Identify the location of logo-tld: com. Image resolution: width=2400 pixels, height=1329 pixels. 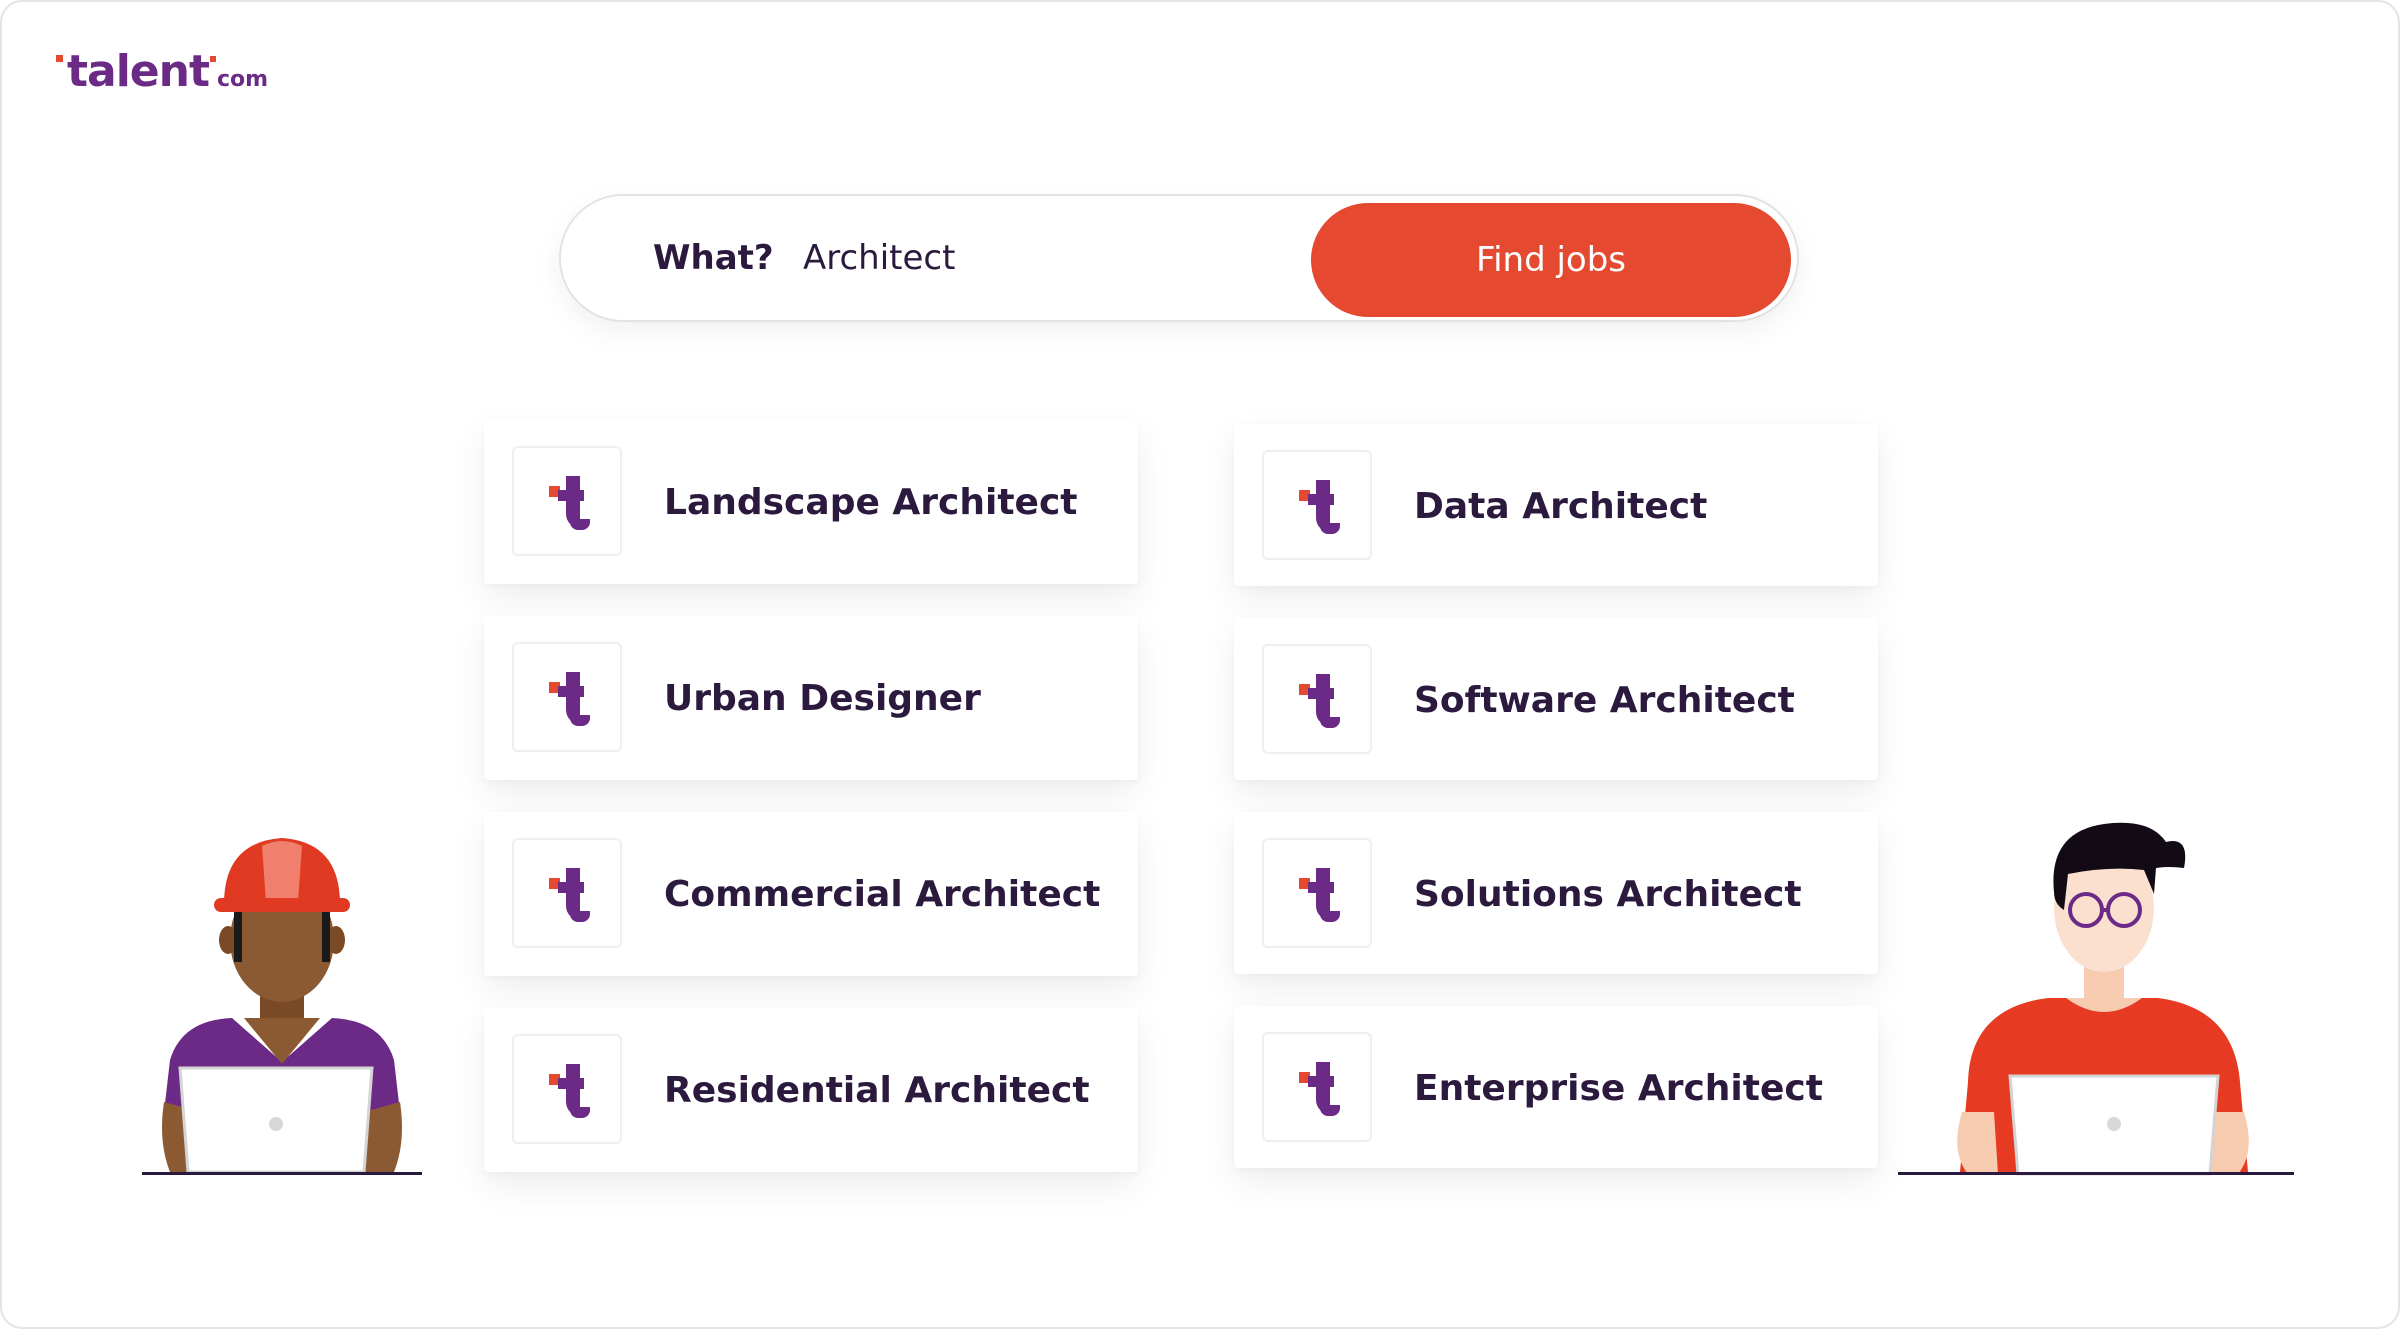
(243, 79).